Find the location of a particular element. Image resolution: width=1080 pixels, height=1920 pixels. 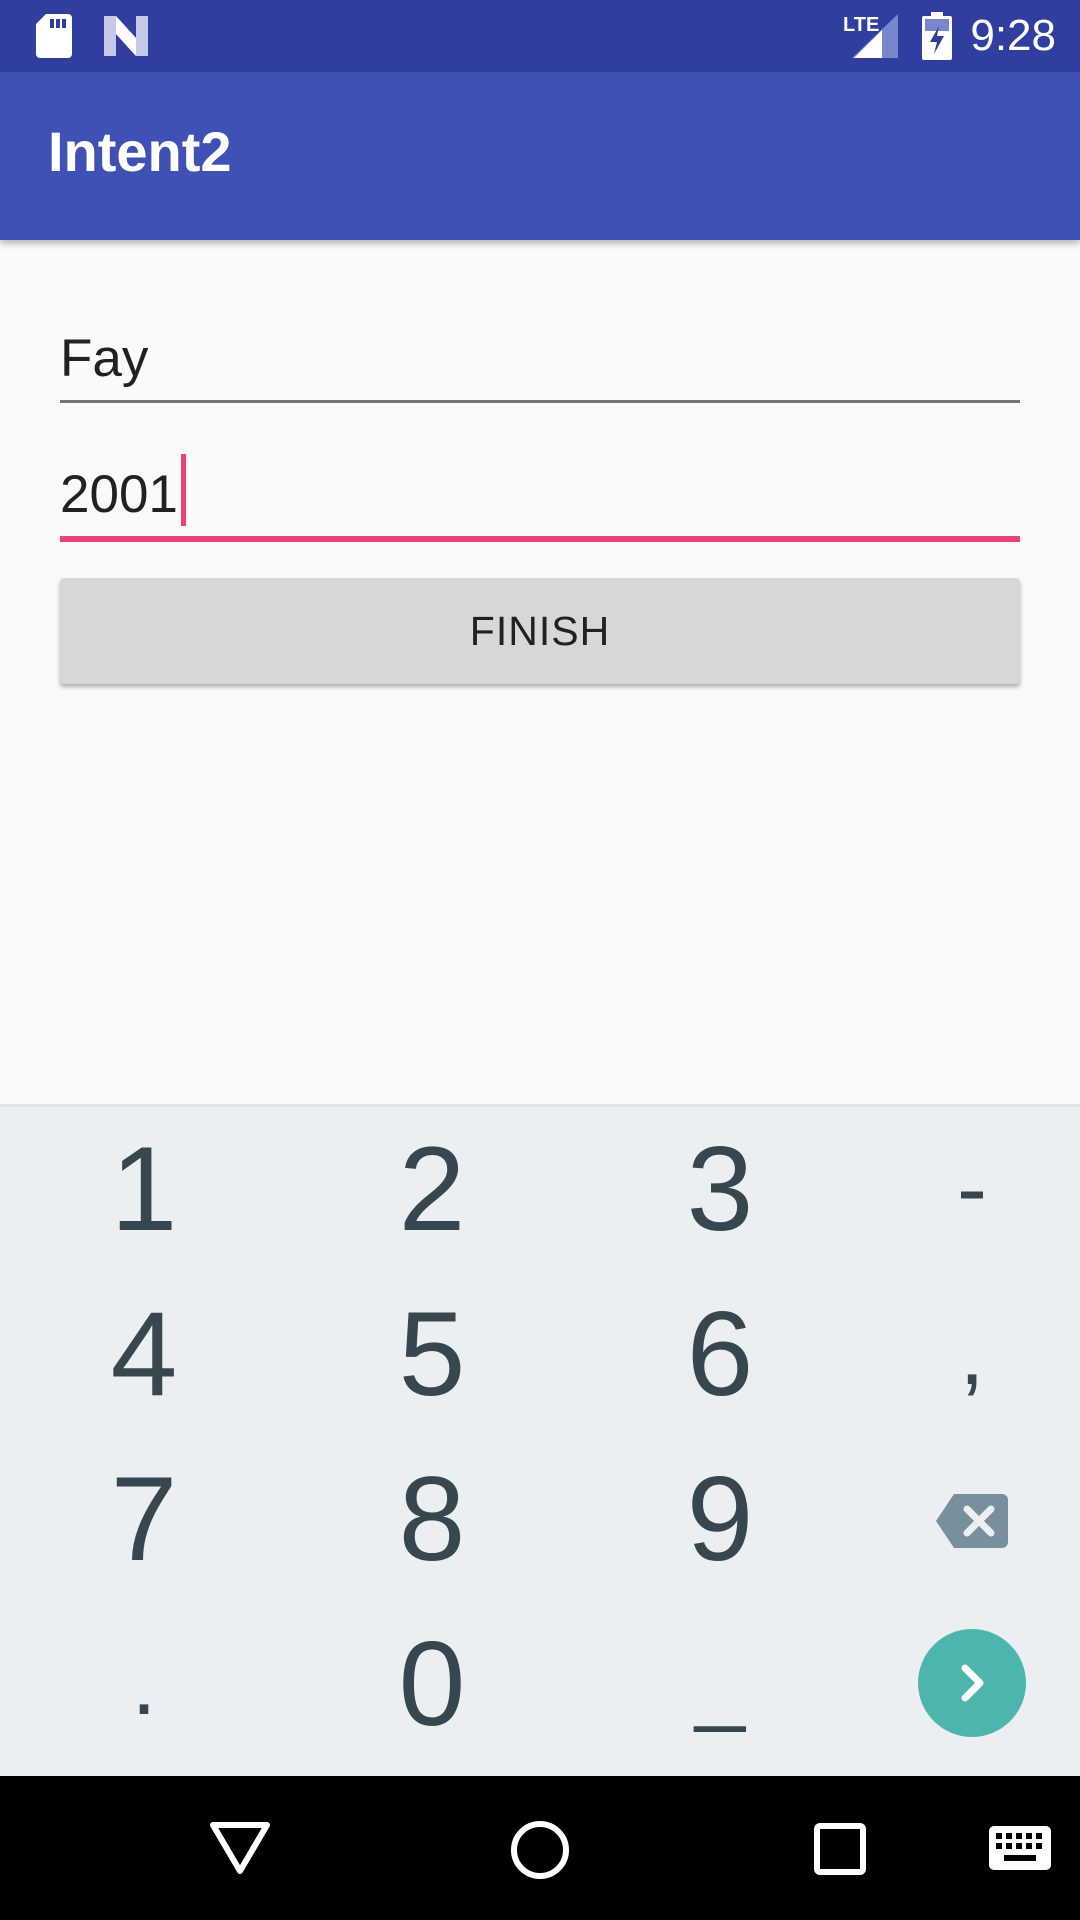

keyboard-switch-icon is located at coordinates (1020, 1848).